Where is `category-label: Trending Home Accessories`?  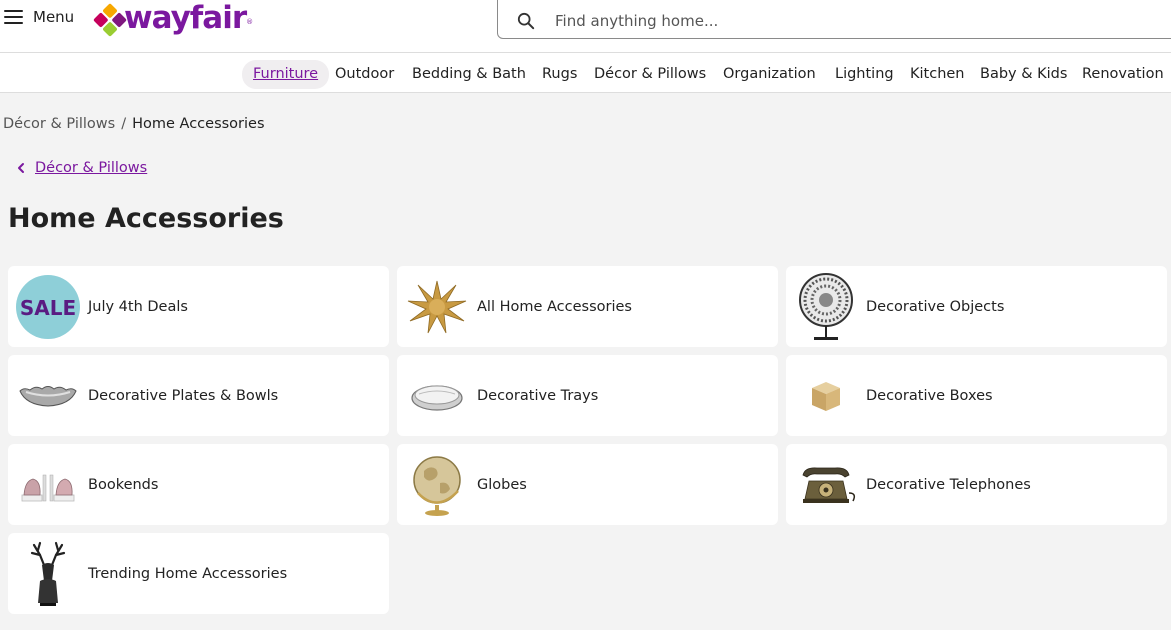 category-label: Trending Home Accessories is located at coordinates (188, 573).